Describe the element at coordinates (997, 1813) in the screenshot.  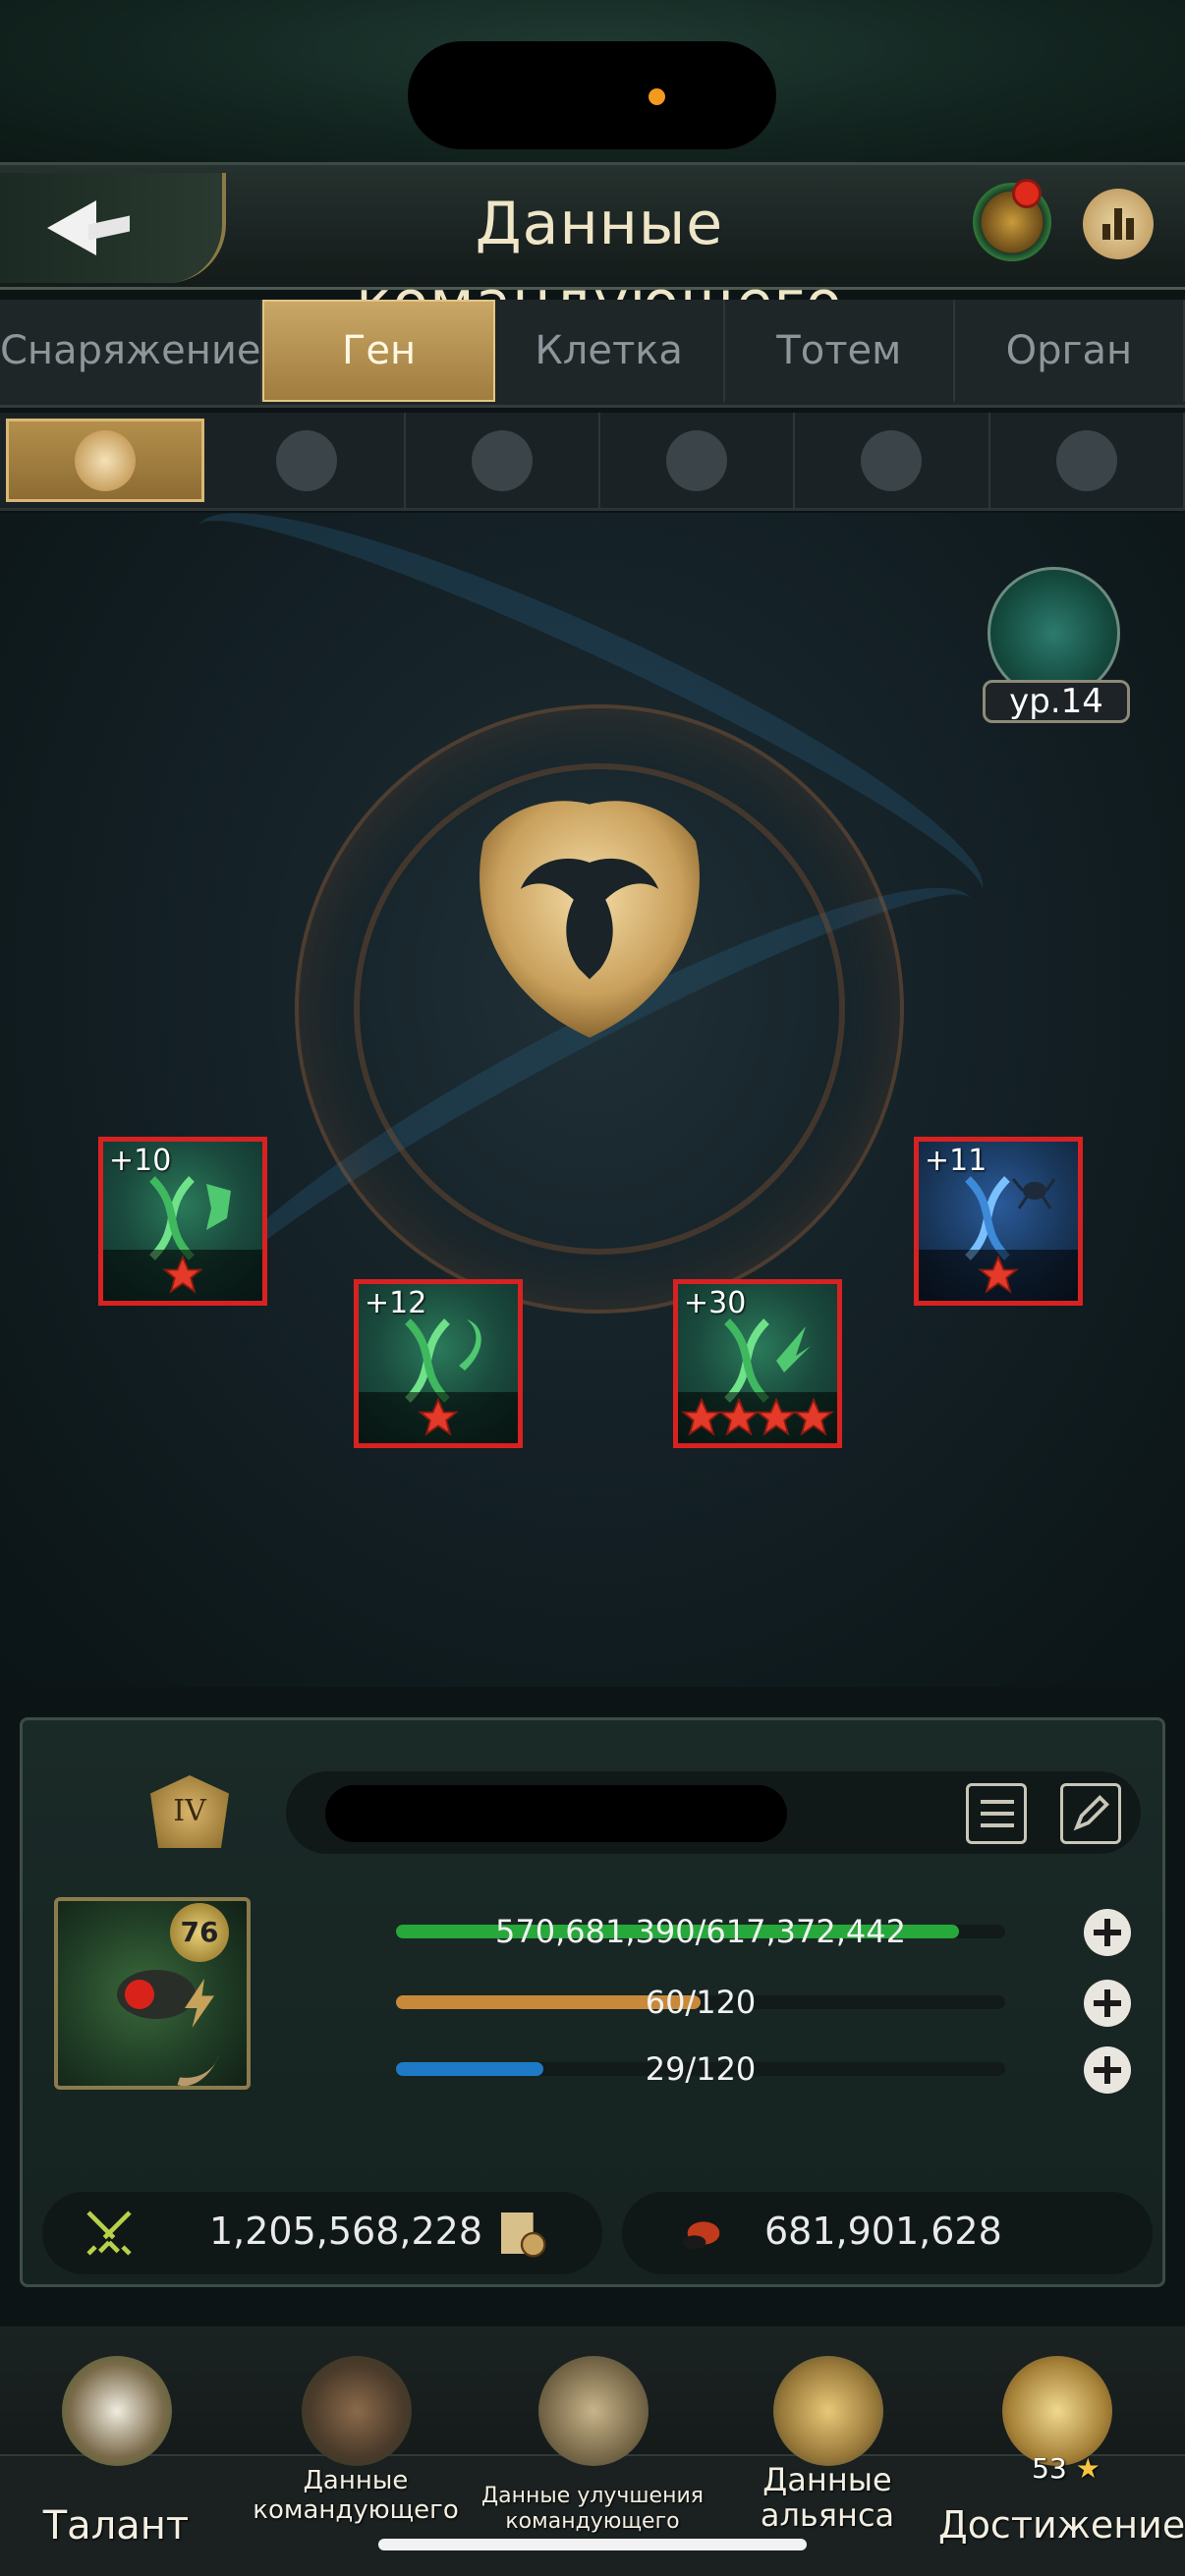
I see `list-icon` at that location.